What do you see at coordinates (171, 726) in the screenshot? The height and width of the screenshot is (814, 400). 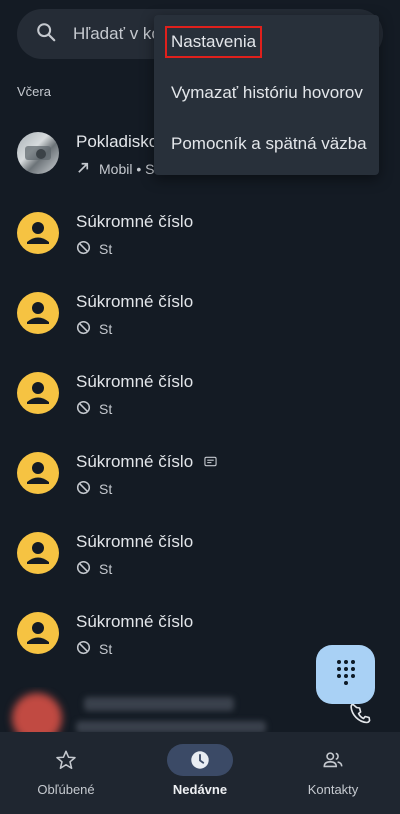 I see `blurred-call-detail` at bounding box center [171, 726].